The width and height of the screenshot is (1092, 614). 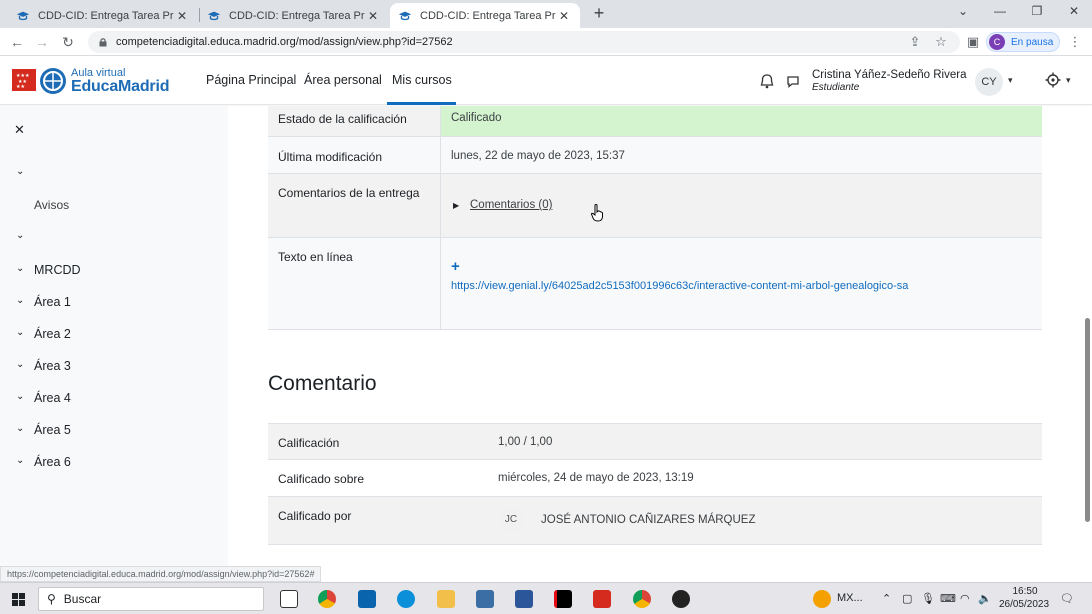 I want to click on share-icon: ⇪, so click(x=915, y=42).